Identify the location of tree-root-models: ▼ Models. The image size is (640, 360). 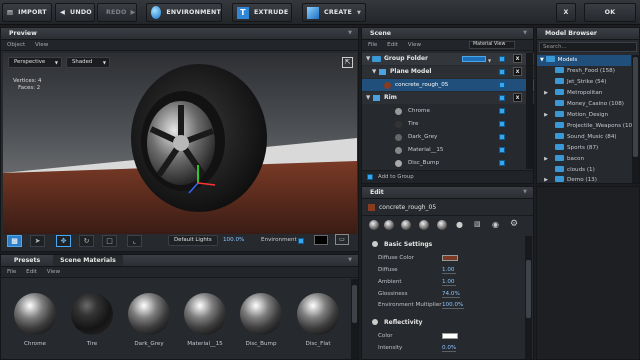
(584, 60).